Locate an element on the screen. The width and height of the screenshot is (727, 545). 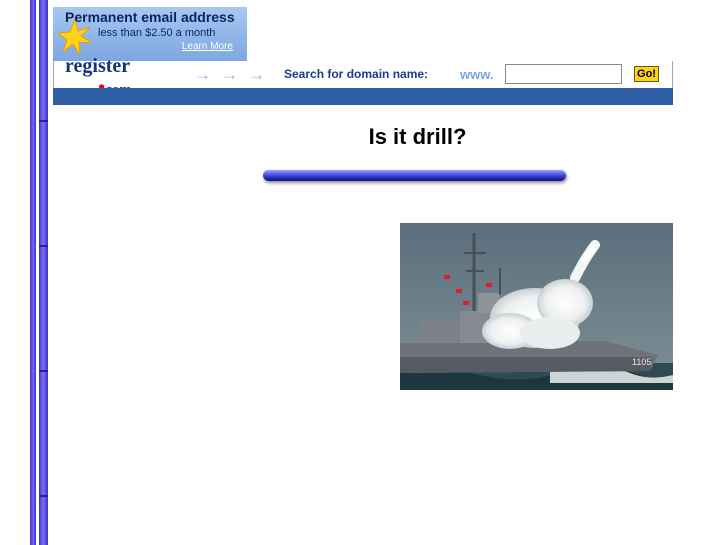
register-logo: register is located at coordinates (97, 66).